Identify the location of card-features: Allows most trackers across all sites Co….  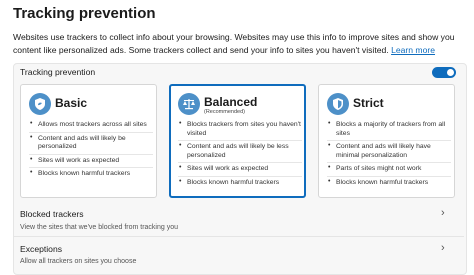
(91, 150).